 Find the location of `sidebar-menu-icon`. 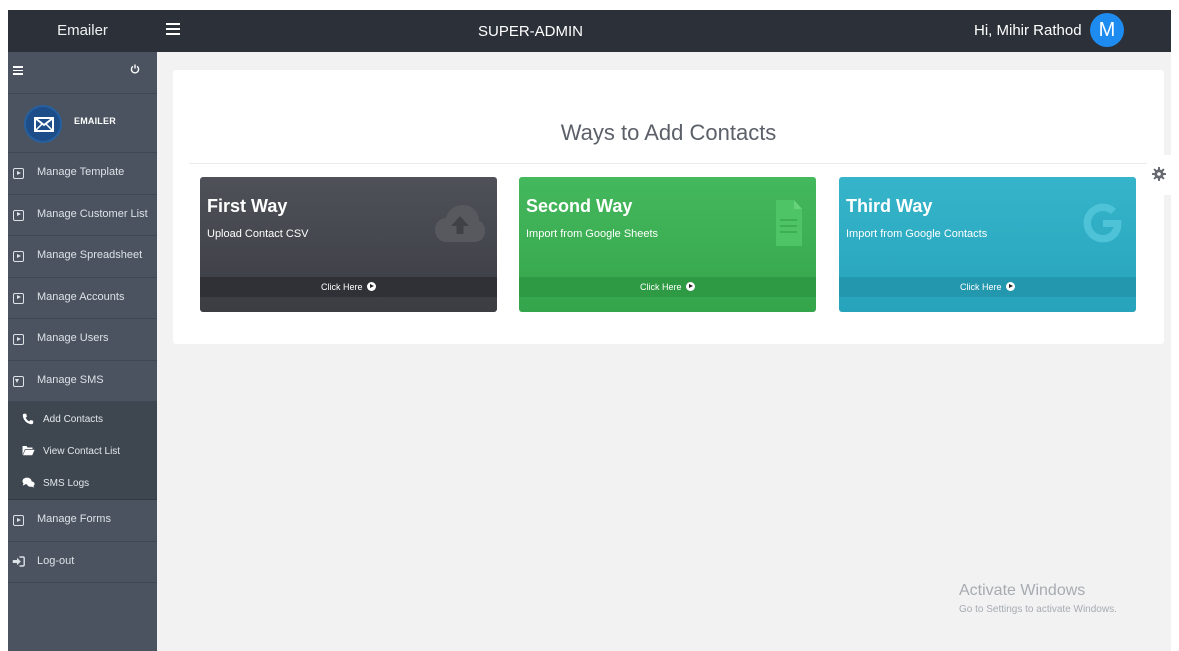

sidebar-menu-icon is located at coordinates (18, 70).